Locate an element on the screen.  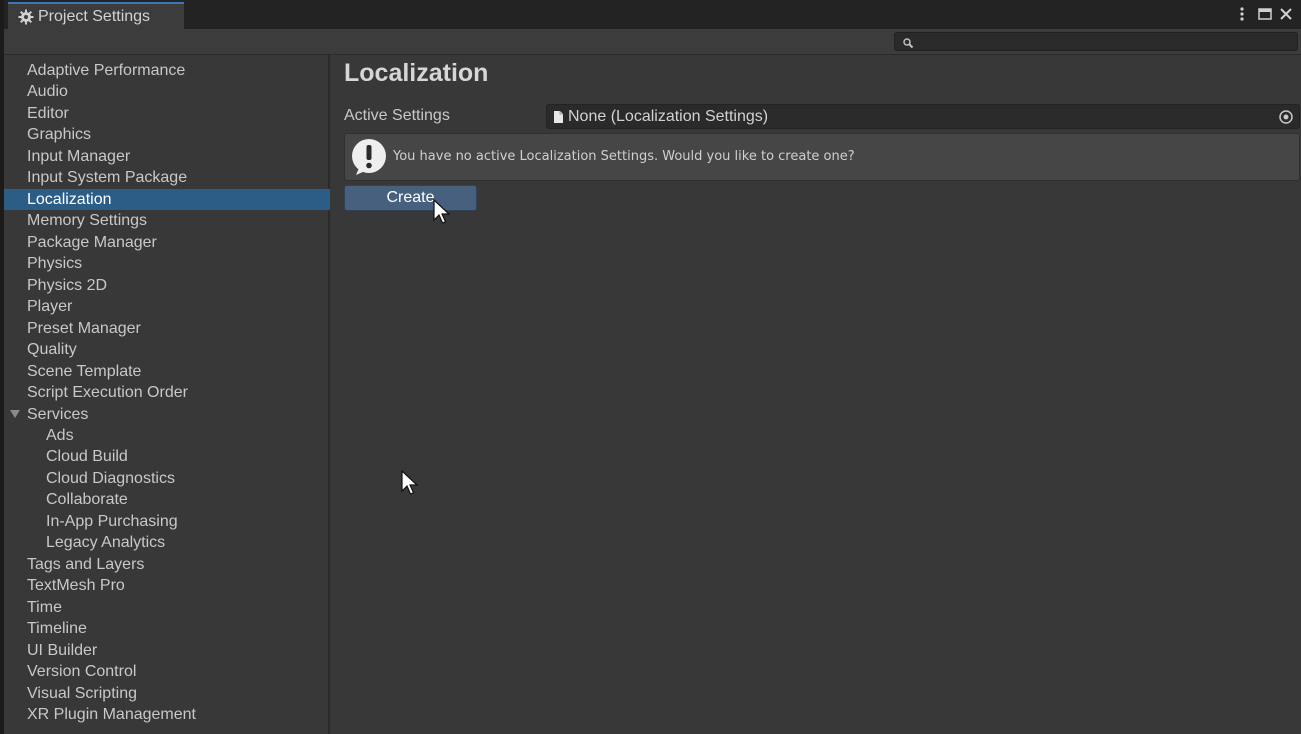
sidebar-item-label: XR Plugin Management is located at coordinates (111, 715).